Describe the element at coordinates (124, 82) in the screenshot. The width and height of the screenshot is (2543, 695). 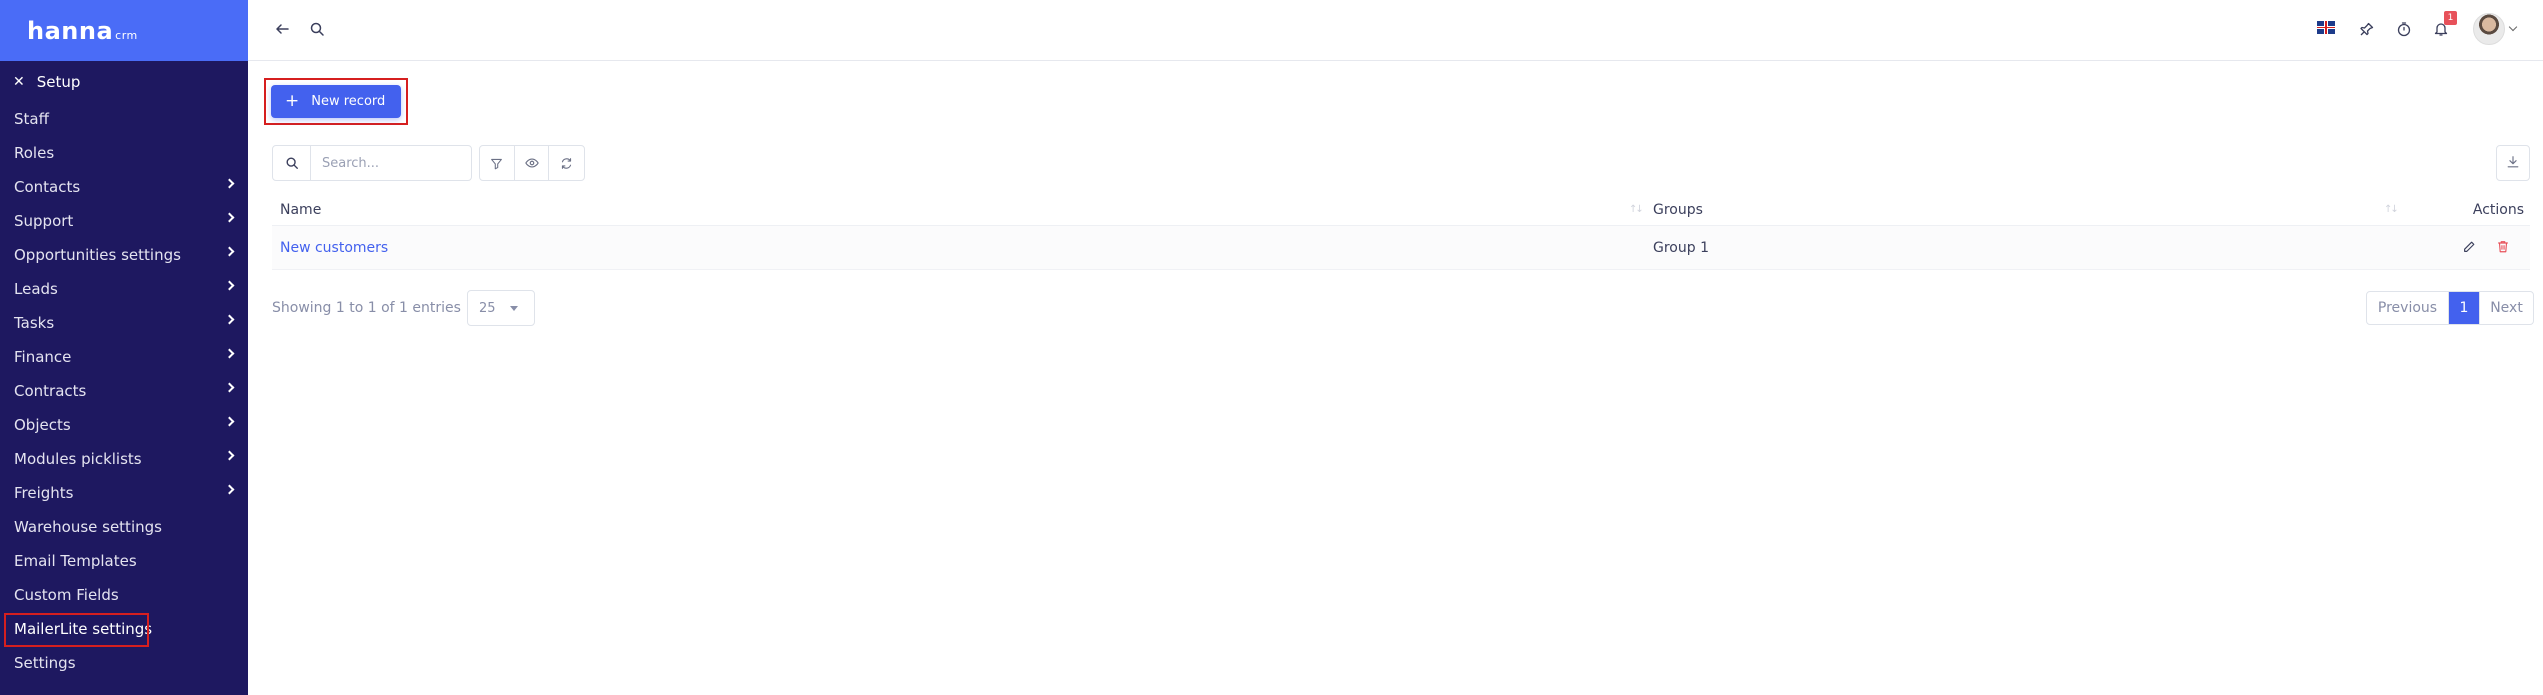
I see `sidebar-section-header: ✕ Setup` at that location.